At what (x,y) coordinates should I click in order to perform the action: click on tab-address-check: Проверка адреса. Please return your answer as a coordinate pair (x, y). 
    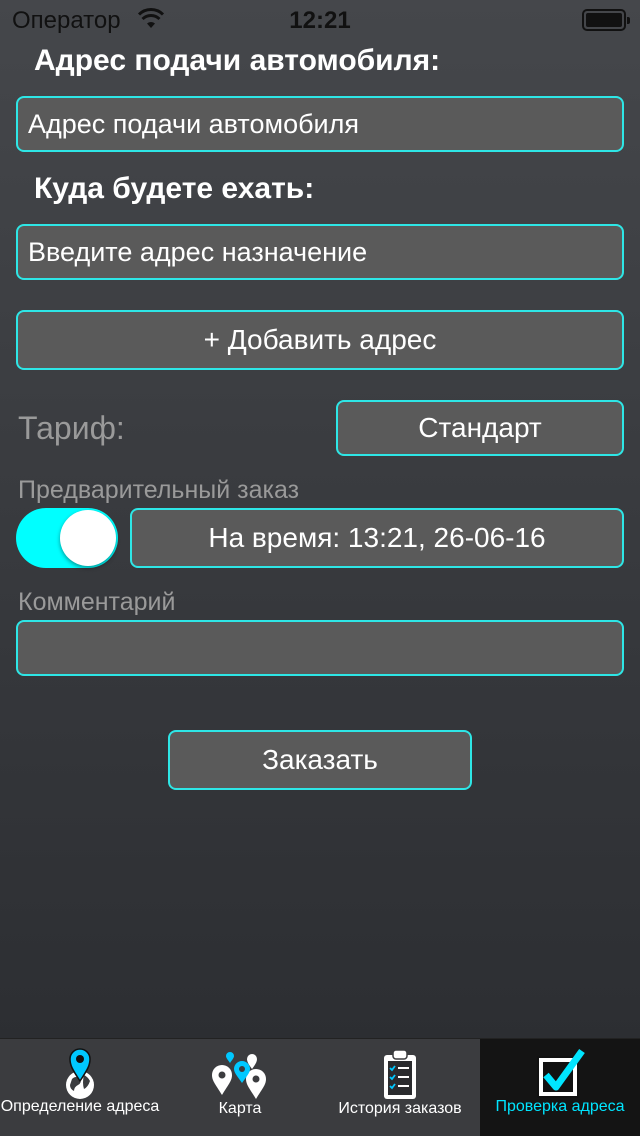
    Looking at the image, I should click on (560, 1087).